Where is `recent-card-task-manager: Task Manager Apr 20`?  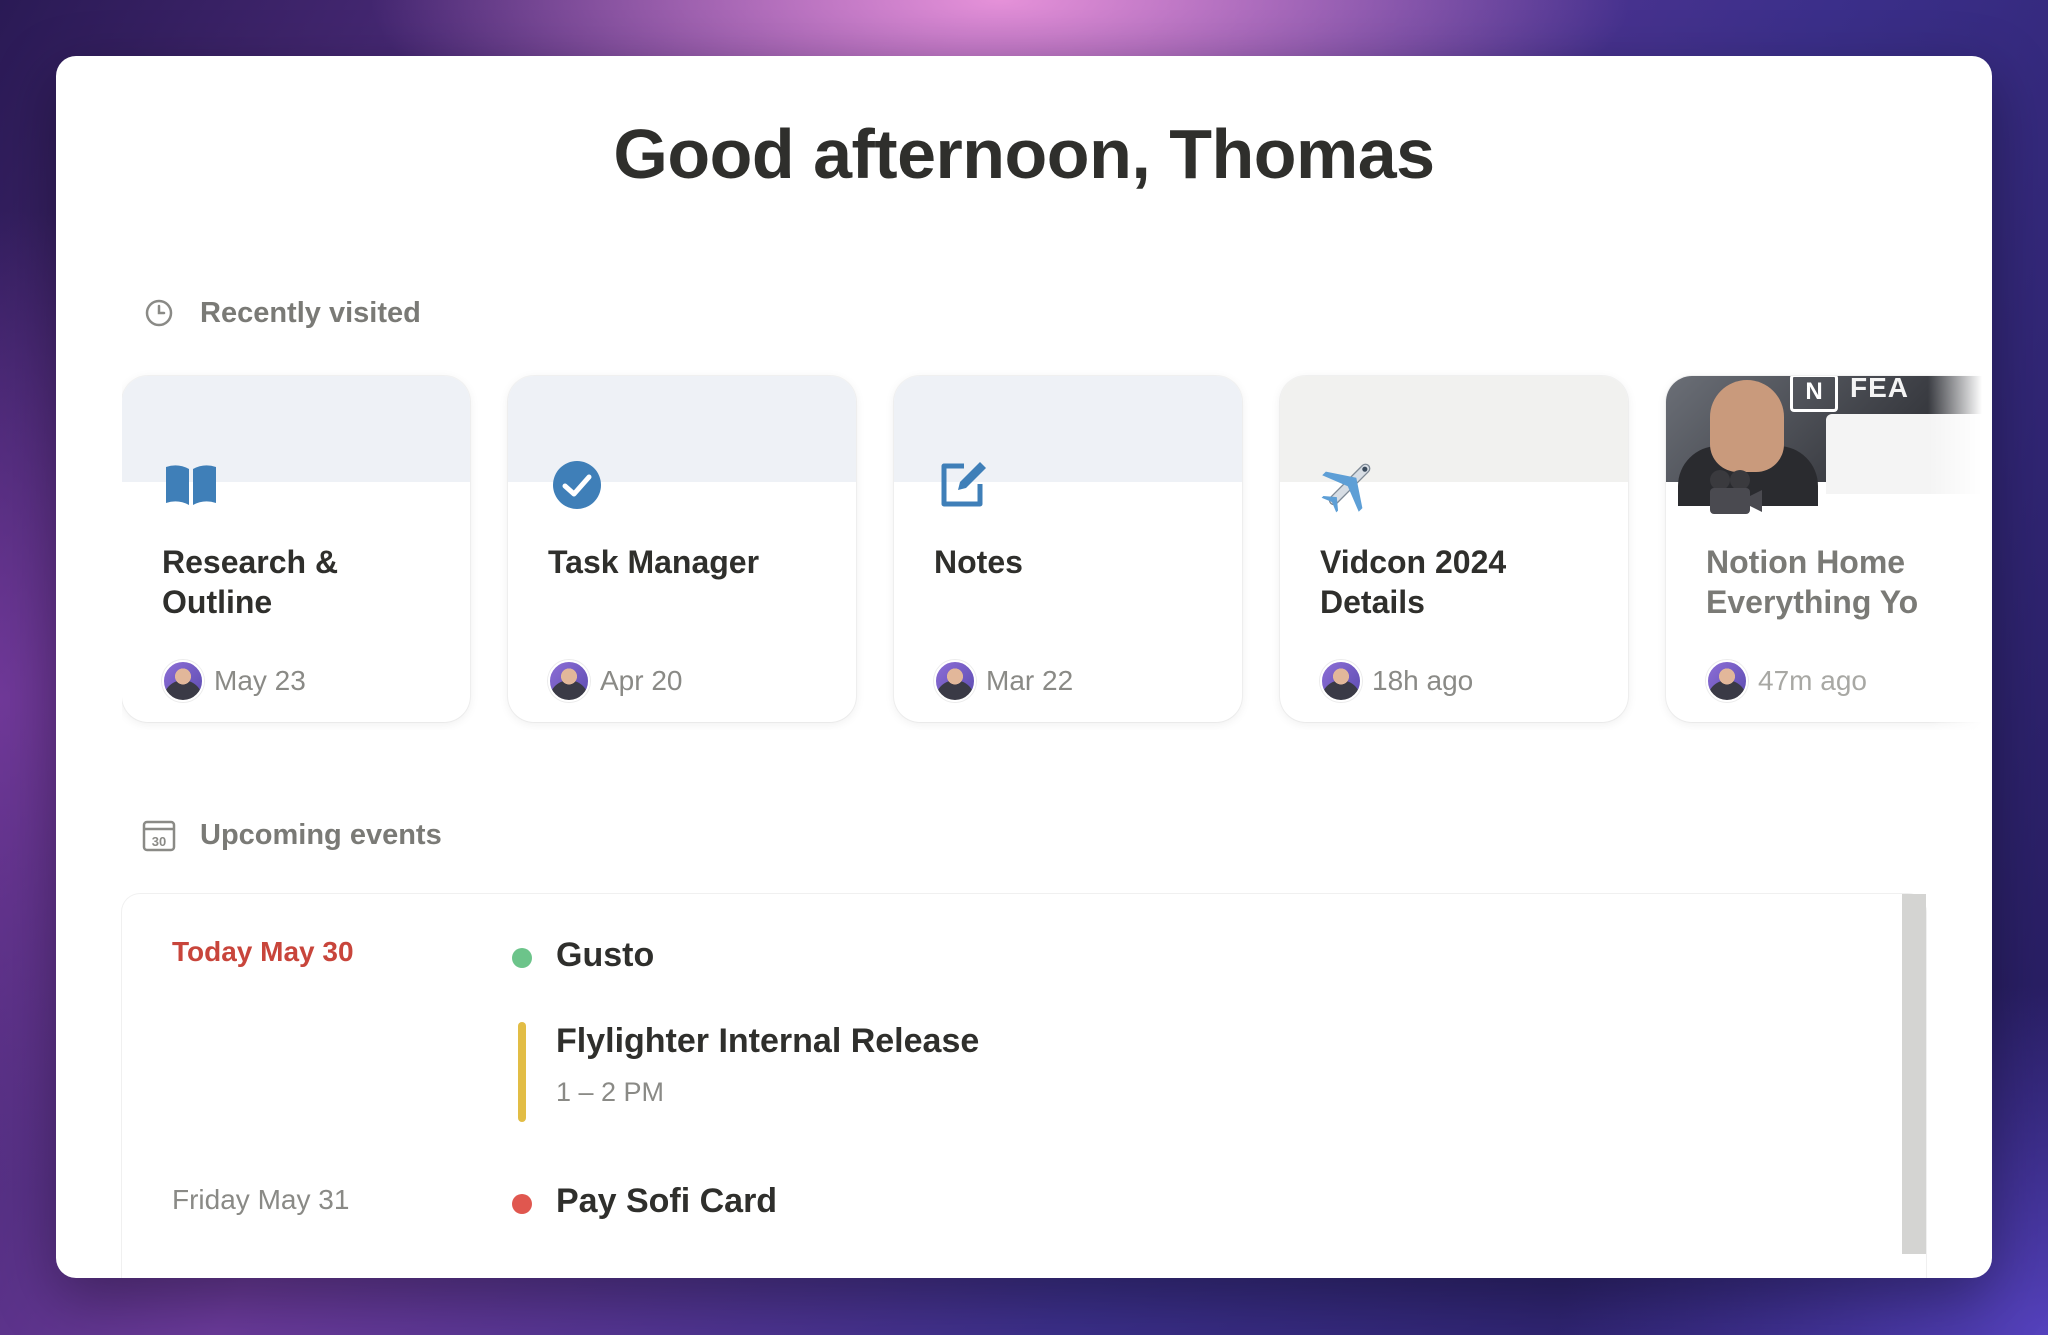
recent-card-task-manager: Task Manager Apr 20 is located at coordinates (682, 549).